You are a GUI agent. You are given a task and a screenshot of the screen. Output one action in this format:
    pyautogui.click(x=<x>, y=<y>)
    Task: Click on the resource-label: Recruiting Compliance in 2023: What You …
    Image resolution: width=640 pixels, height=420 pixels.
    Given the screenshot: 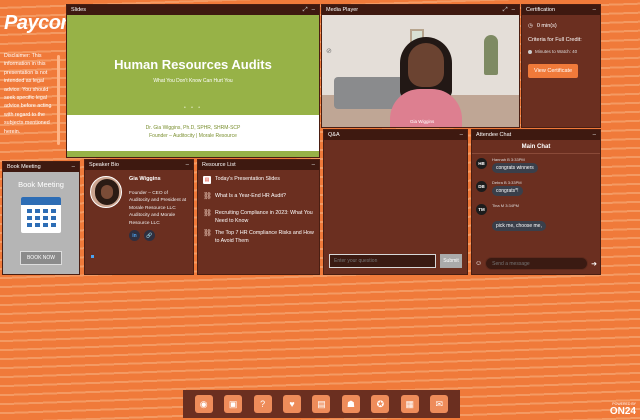 What is the action you would take?
    pyautogui.click(x=264, y=217)
    